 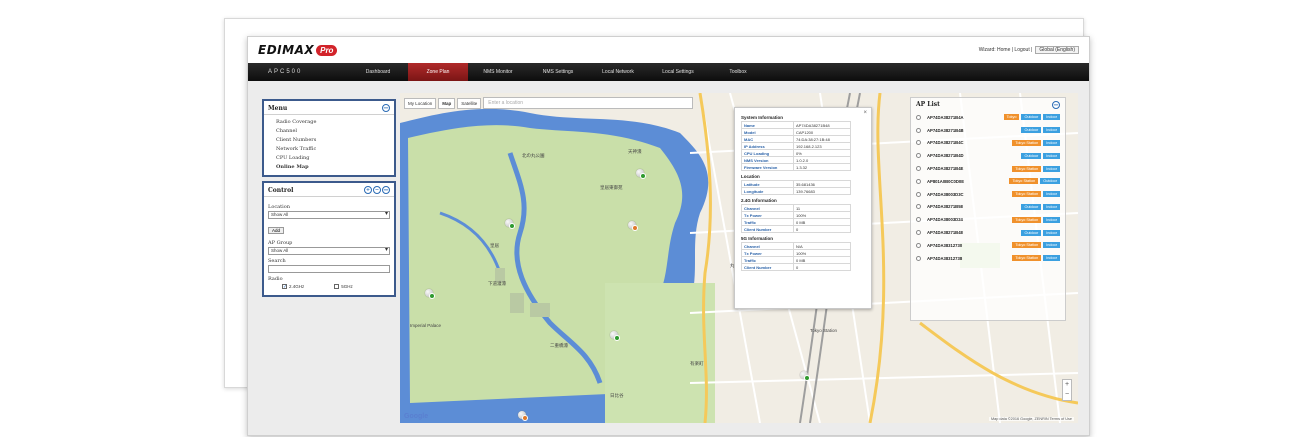 I want to click on radio-5ghz-checkbox, so click(x=337, y=287).